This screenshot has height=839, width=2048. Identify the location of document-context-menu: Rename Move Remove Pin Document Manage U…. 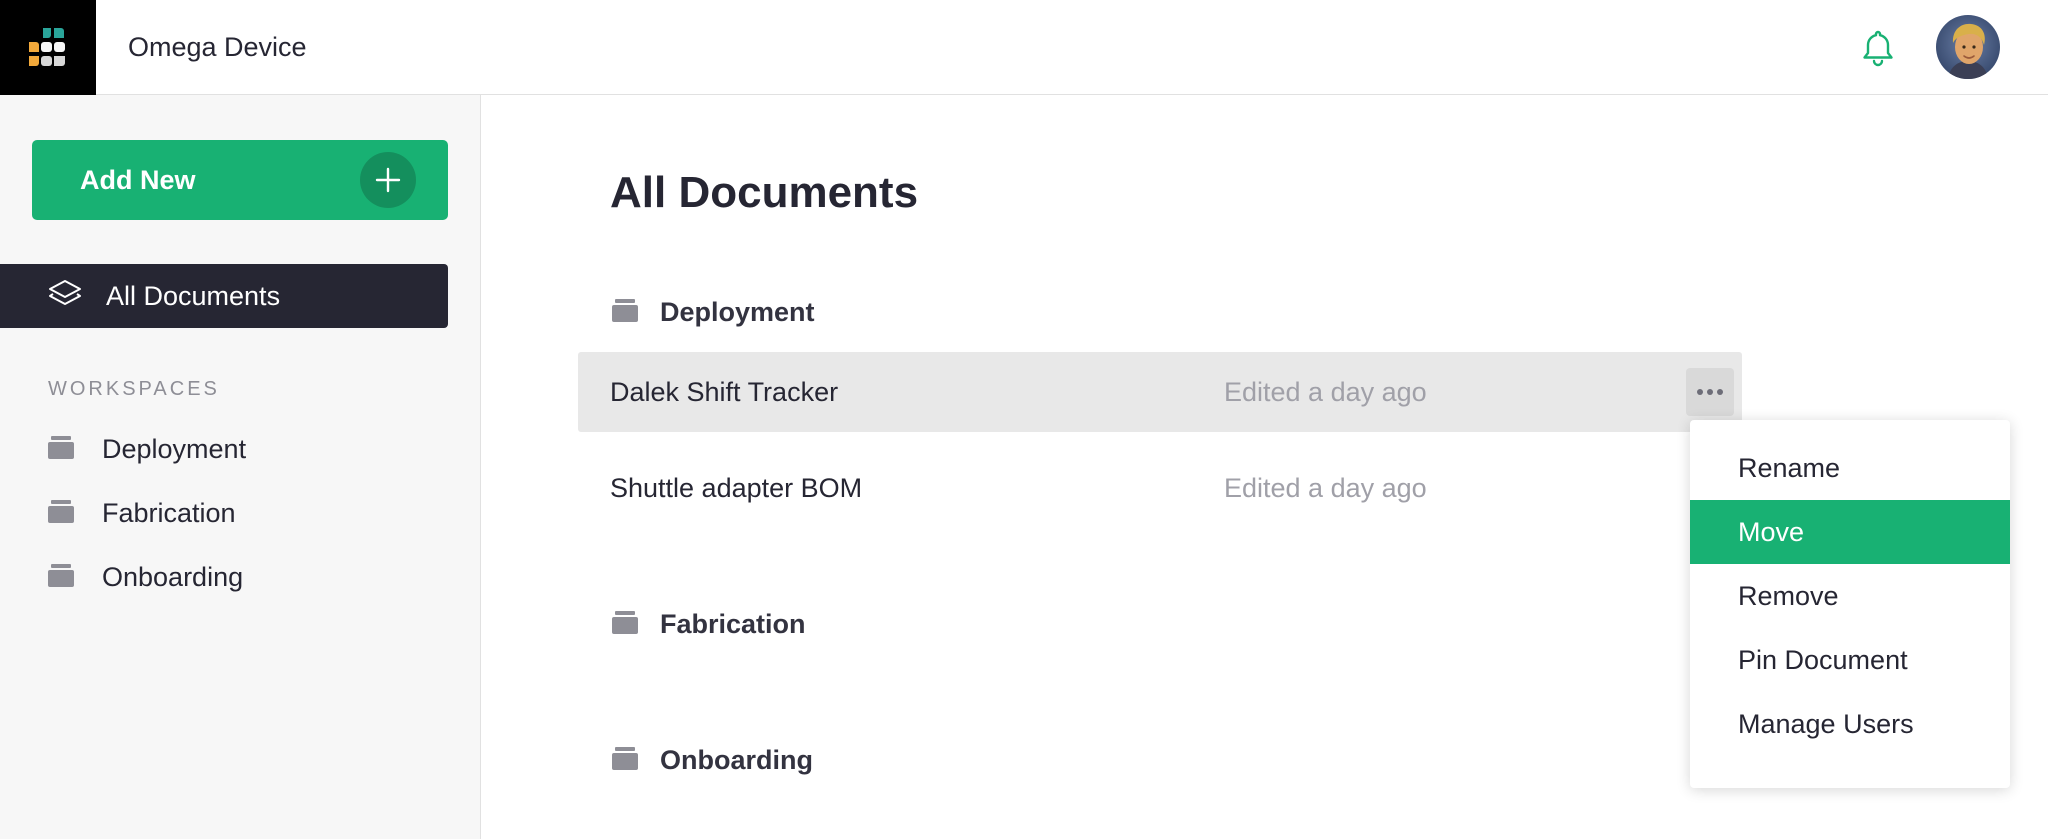
(1850, 604).